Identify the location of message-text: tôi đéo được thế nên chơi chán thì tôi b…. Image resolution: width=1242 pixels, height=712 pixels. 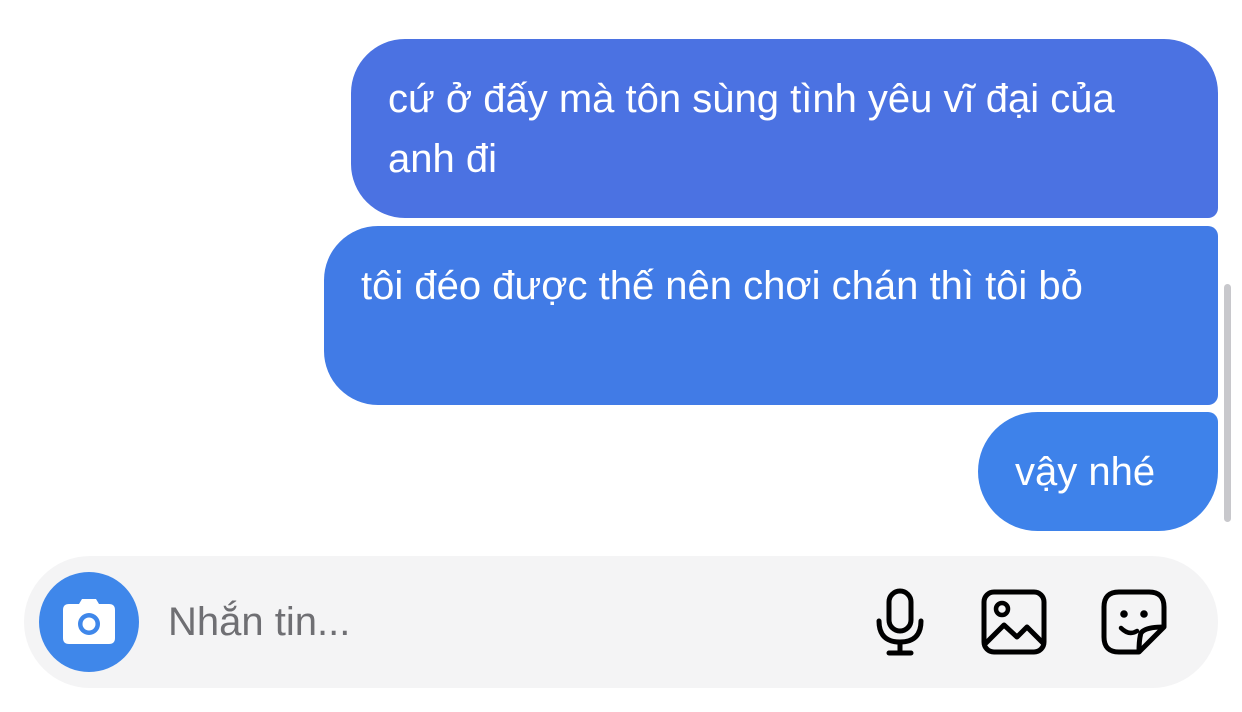
(722, 286).